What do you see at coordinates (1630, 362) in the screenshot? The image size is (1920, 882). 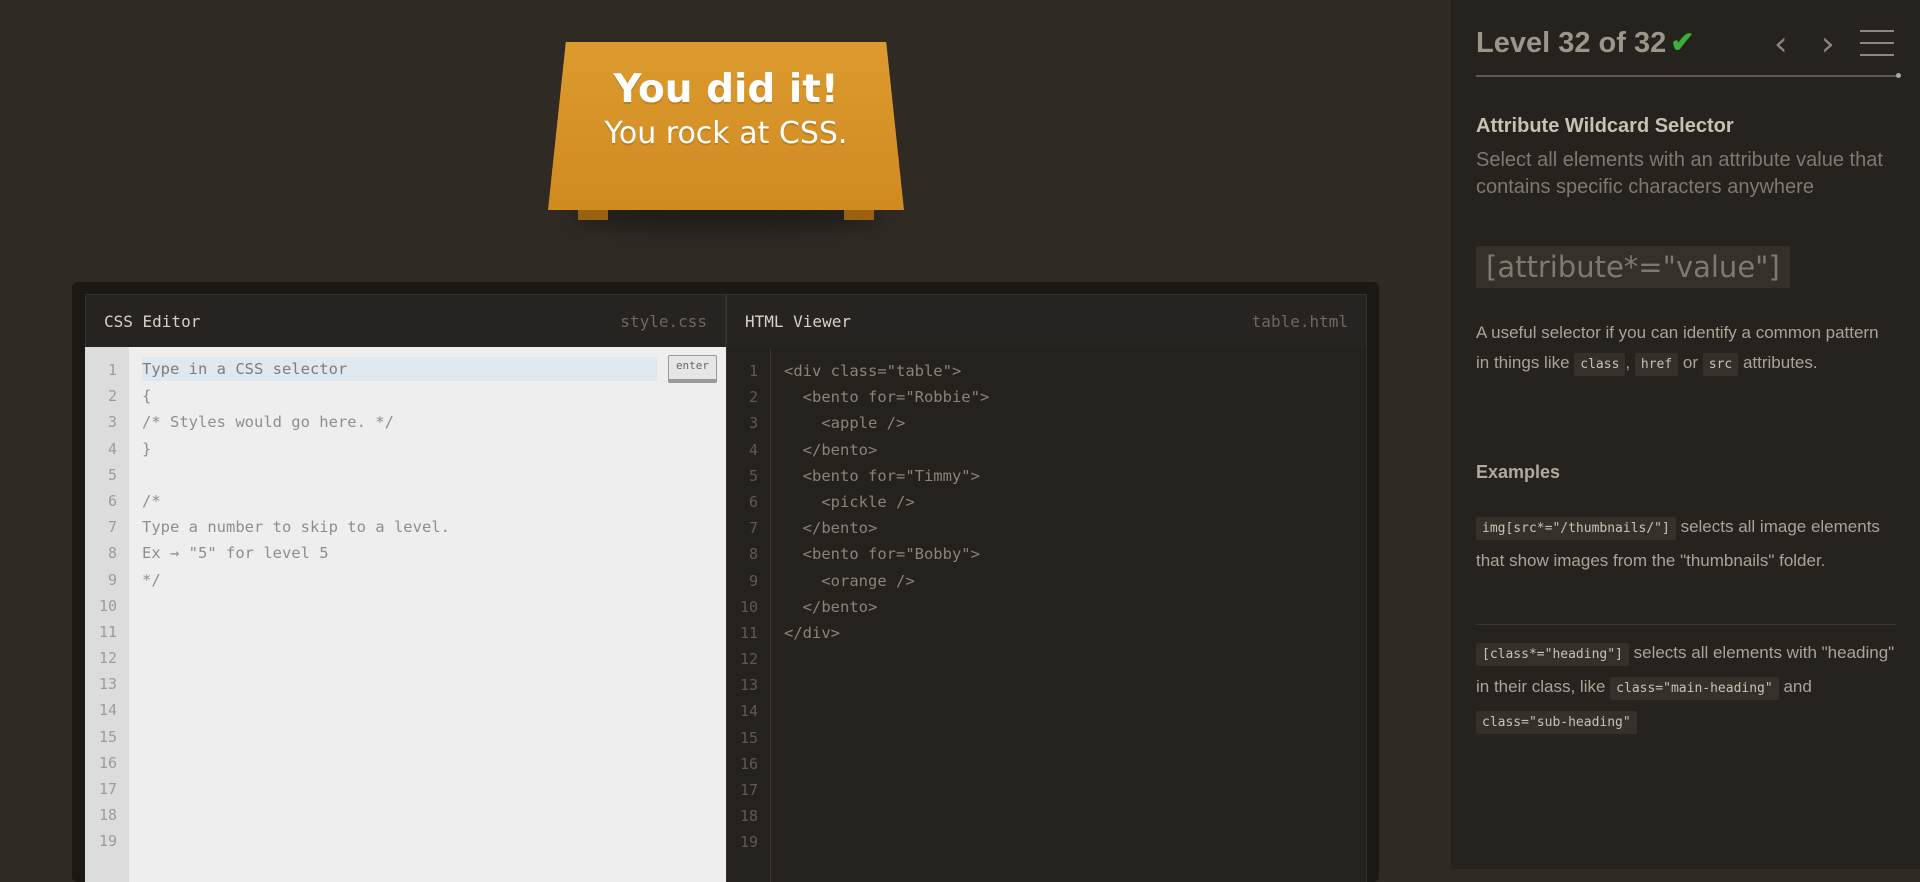 I see `hint-sep: ,` at bounding box center [1630, 362].